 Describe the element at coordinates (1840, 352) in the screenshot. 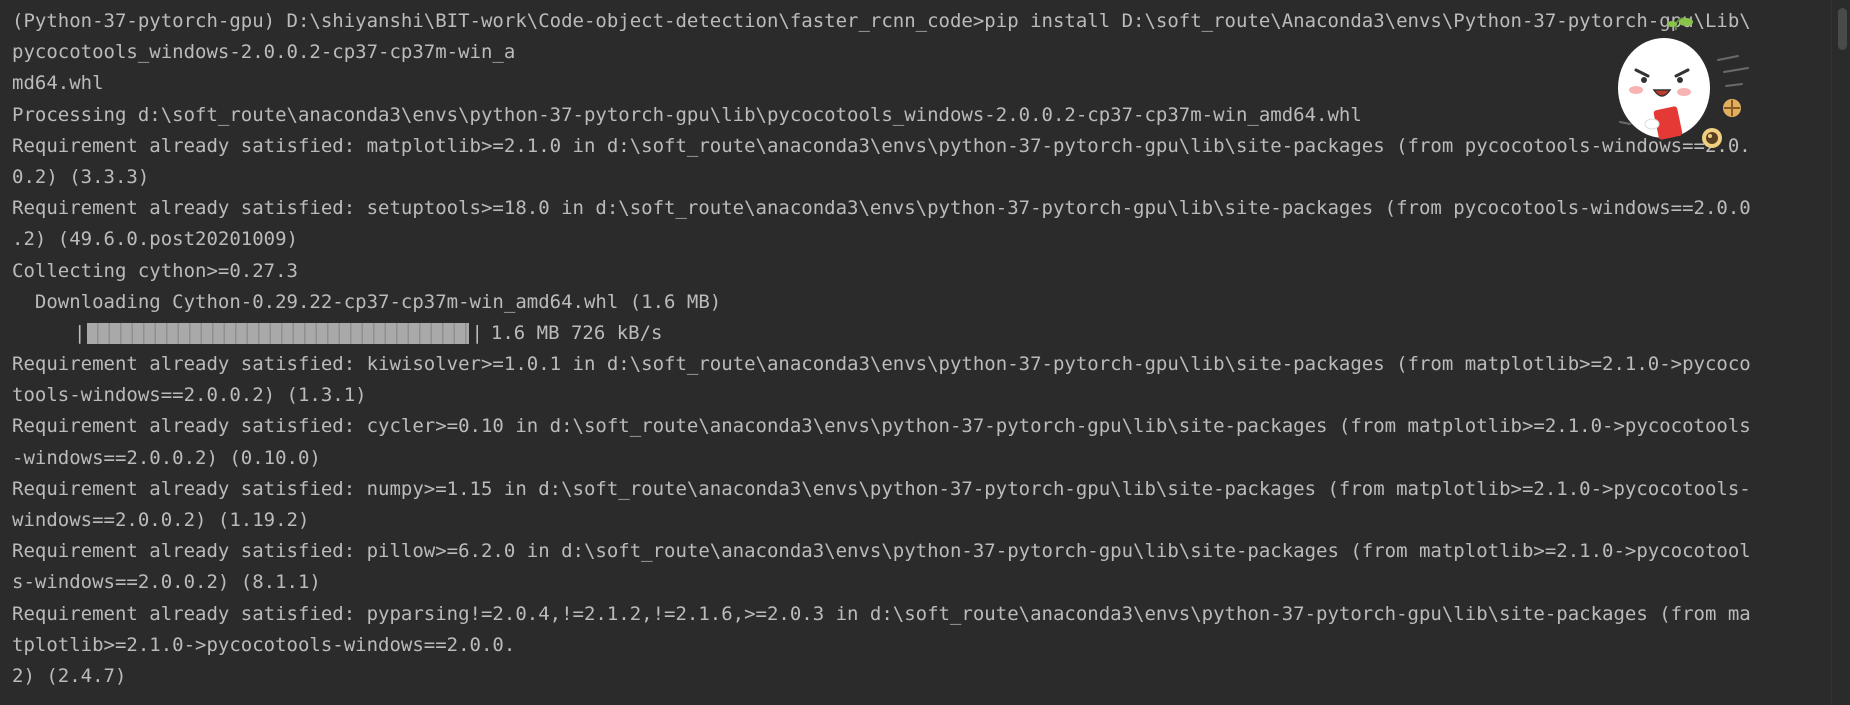

I see `vertical-scrollbar` at that location.